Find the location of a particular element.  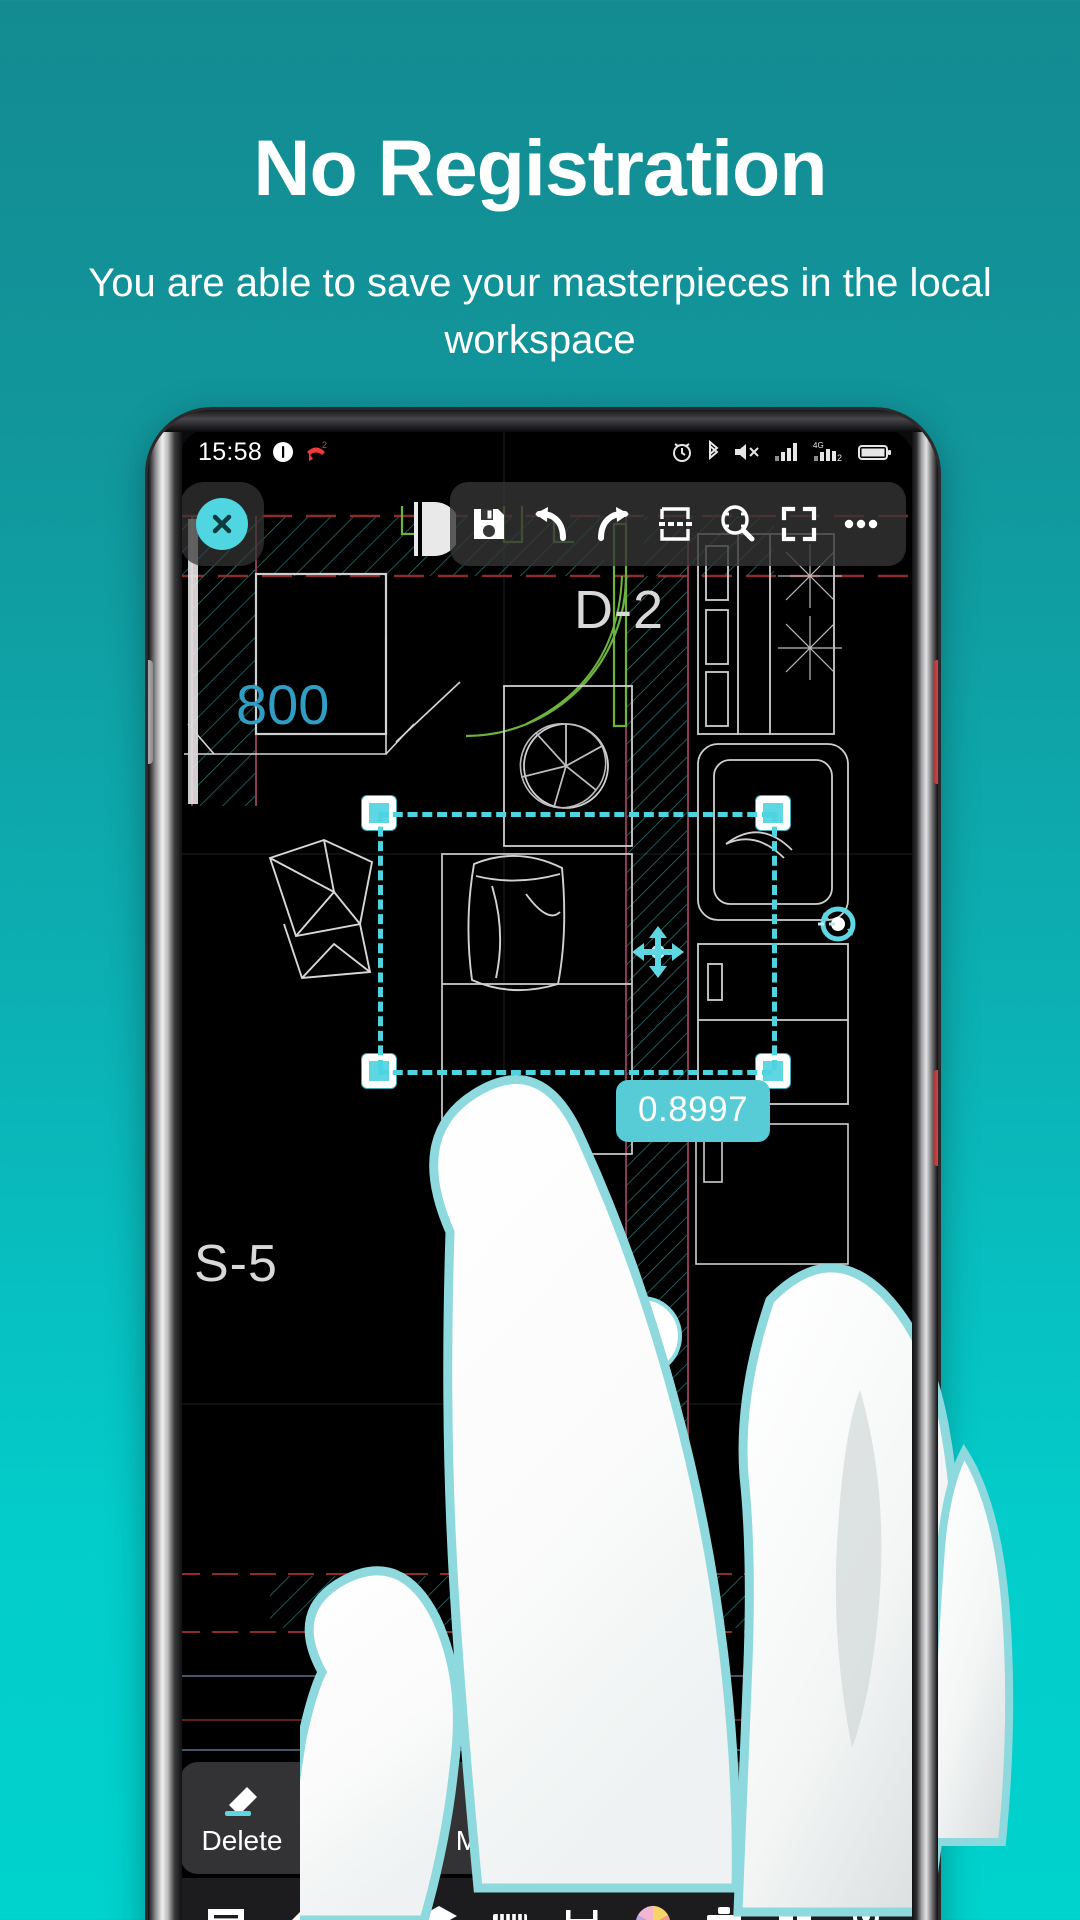

status-bar: 15:58 2 4G 2 is located at coordinates (546, 452).